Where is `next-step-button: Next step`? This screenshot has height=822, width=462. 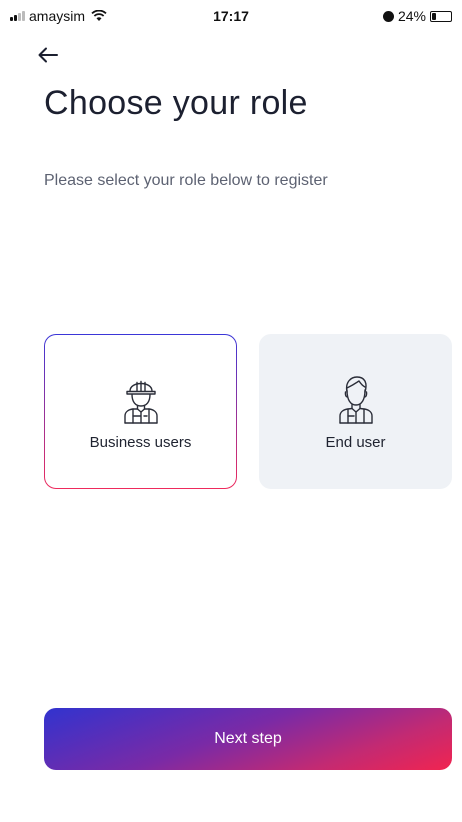 next-step-button: Next step is located at coordinates (248, 739).